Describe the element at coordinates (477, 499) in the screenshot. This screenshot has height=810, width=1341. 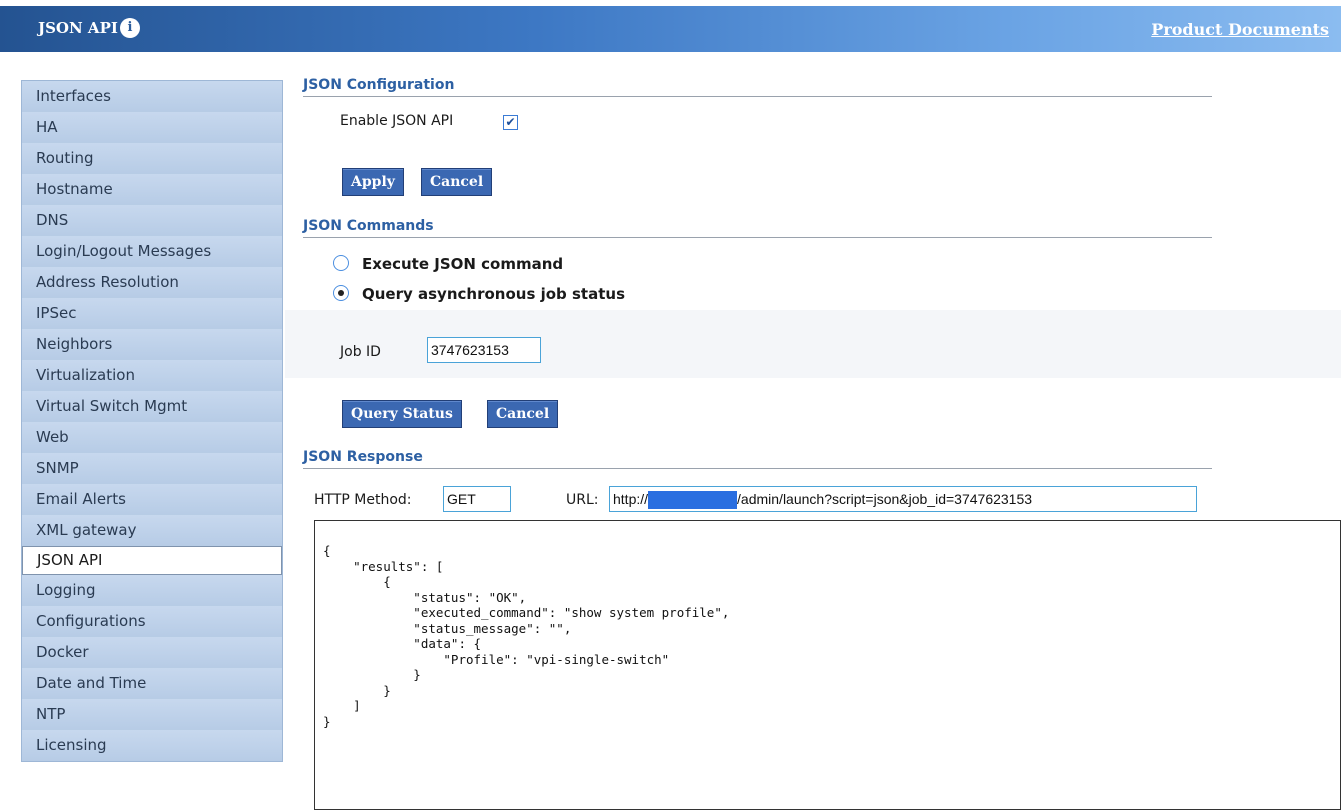
I see `http-method-input: GET` at that location.